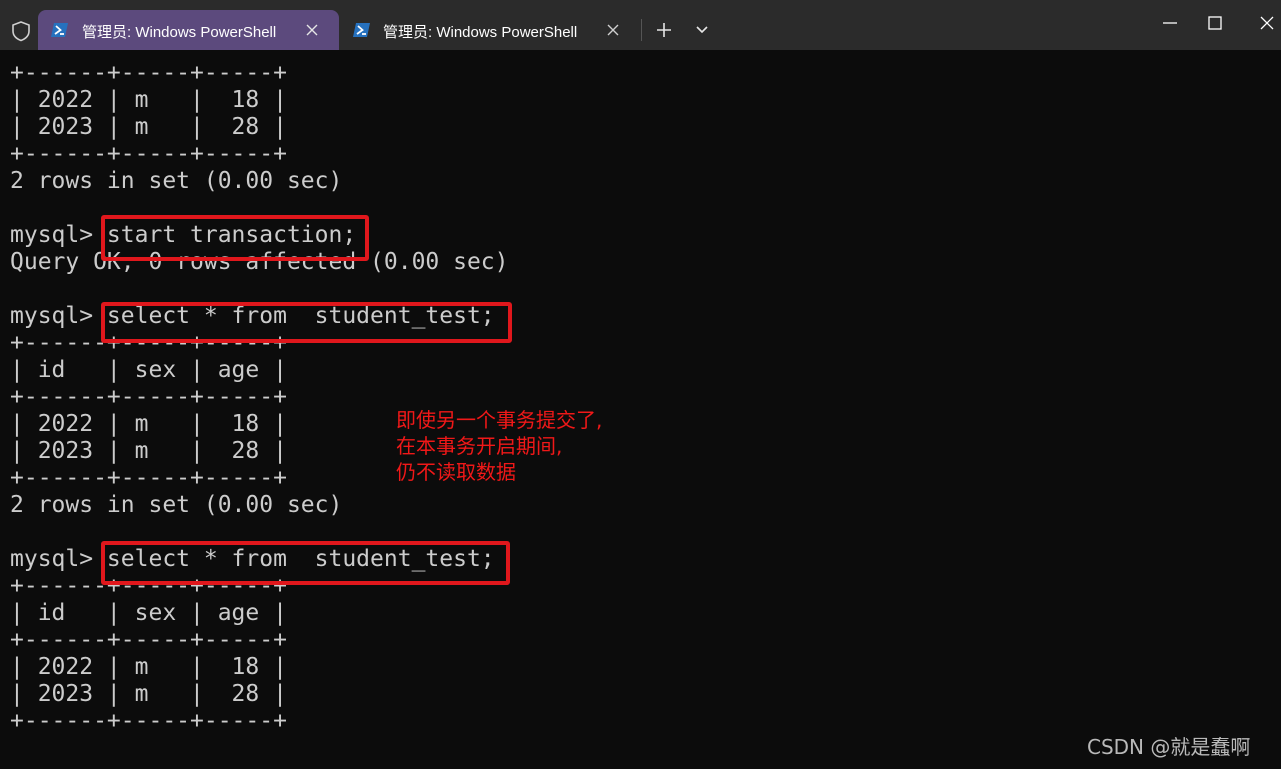 This screenshot has height=769, width=1281. What do you see at coordinates (456, 472) in the screenshot?
I see `annotation-line: 仍不读取数据` at bounding box center [456, 472].